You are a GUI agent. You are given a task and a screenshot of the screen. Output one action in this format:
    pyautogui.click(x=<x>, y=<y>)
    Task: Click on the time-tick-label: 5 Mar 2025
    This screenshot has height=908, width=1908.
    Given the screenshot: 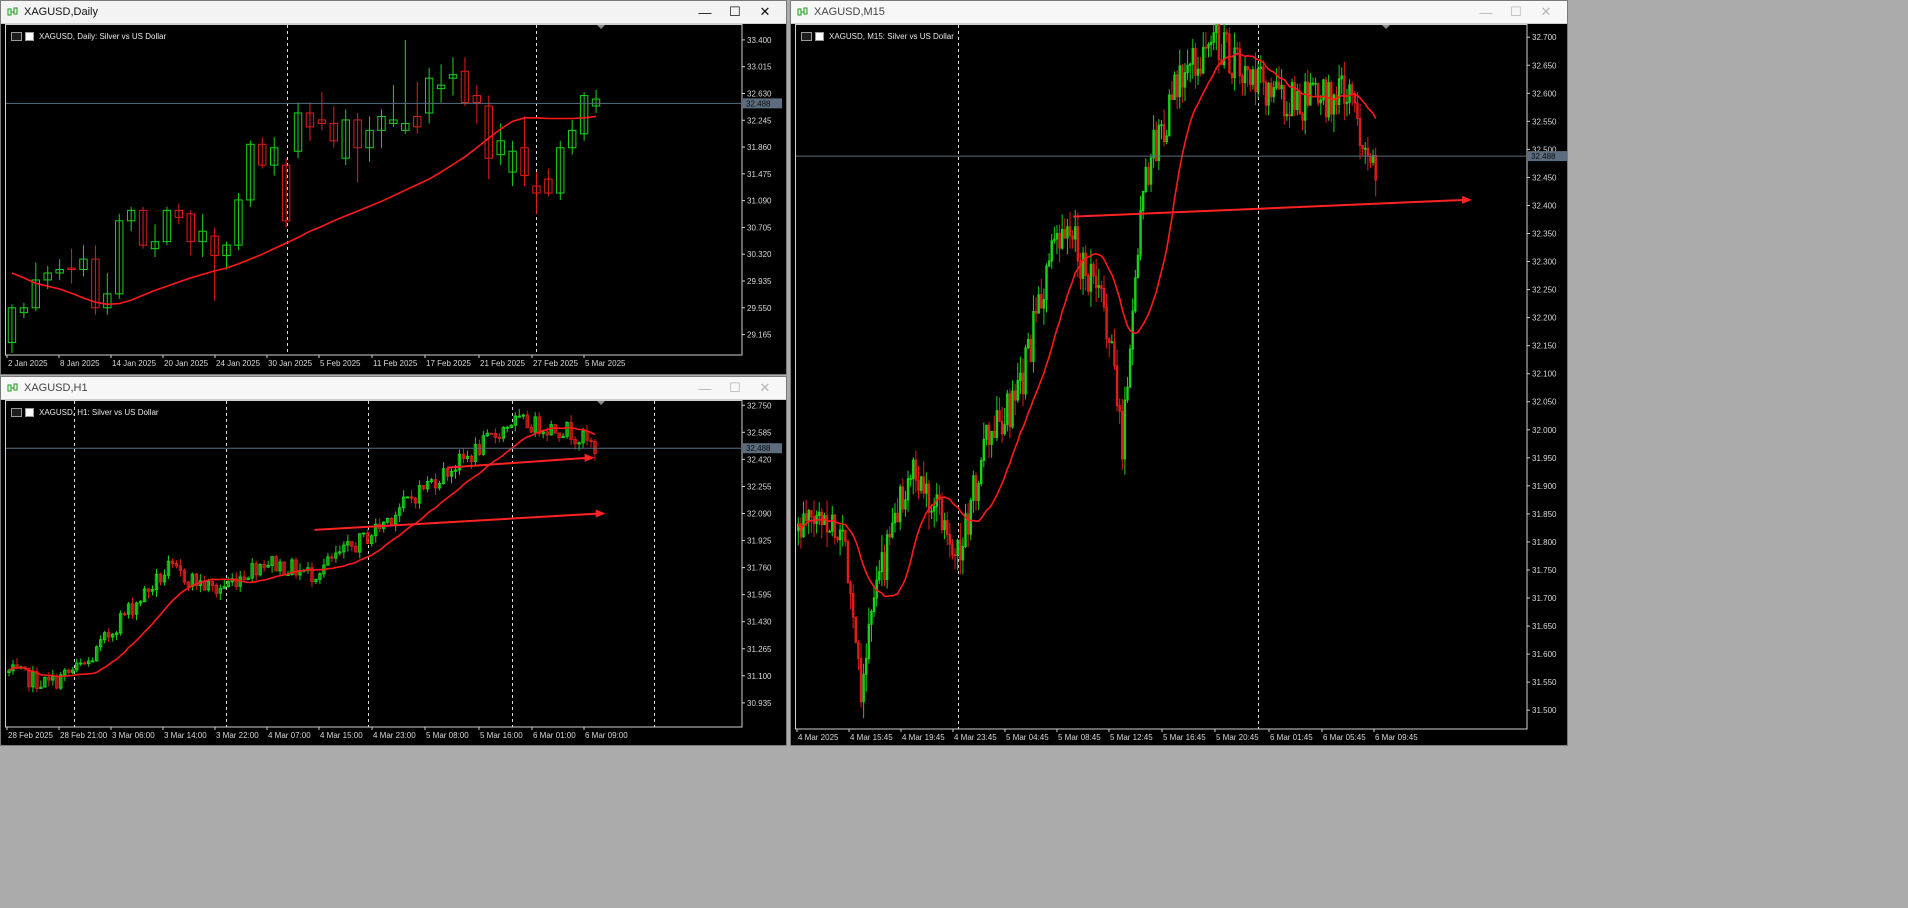 What is the action you would take?
    pyautogui.click(x=605, y=363)
    